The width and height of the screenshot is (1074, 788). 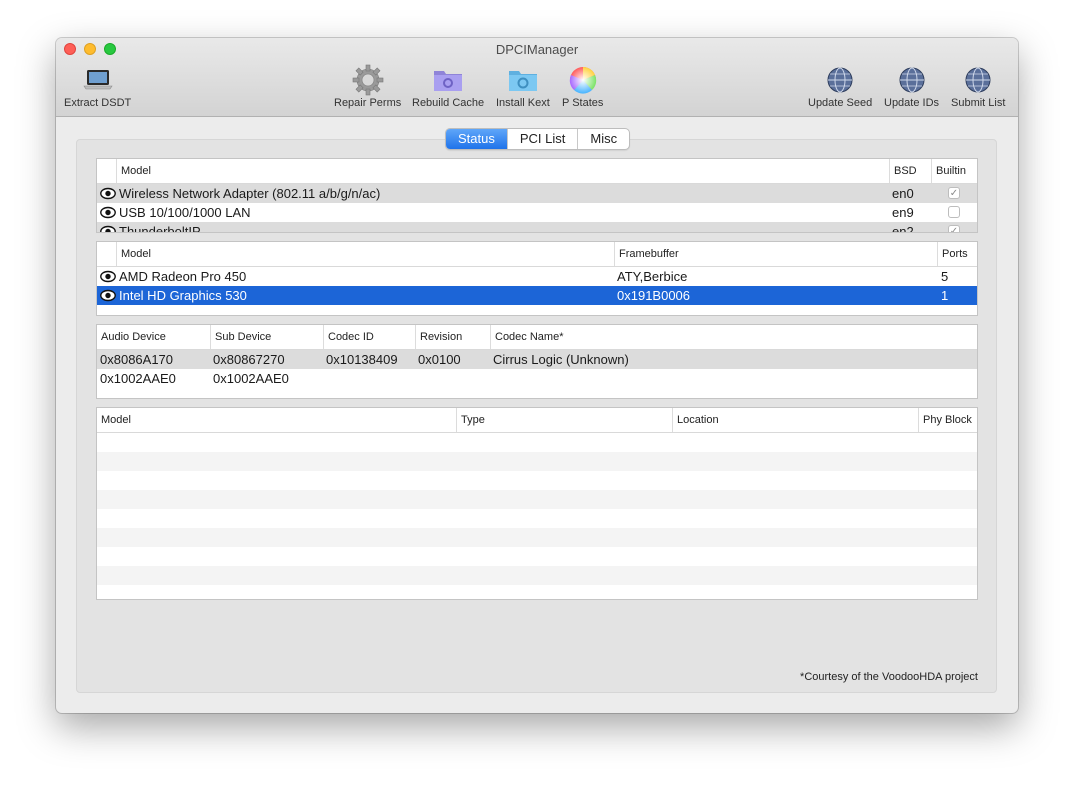 I want to click on table-row: AMD Radeon Pro 450 ATY,Berbice 5, so click(x=537, y=276).